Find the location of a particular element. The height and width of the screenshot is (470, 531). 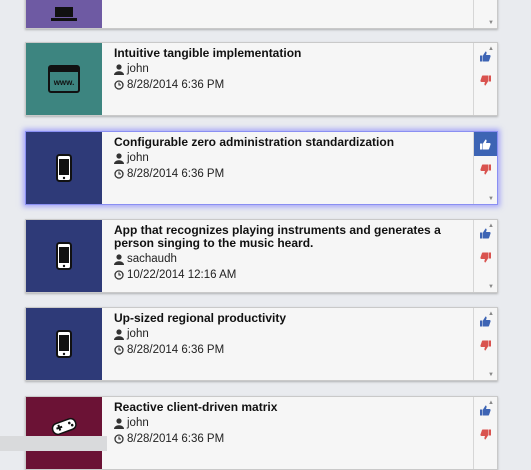

card-title: Up-sized regional productivity is located at coordinates (290, 318).